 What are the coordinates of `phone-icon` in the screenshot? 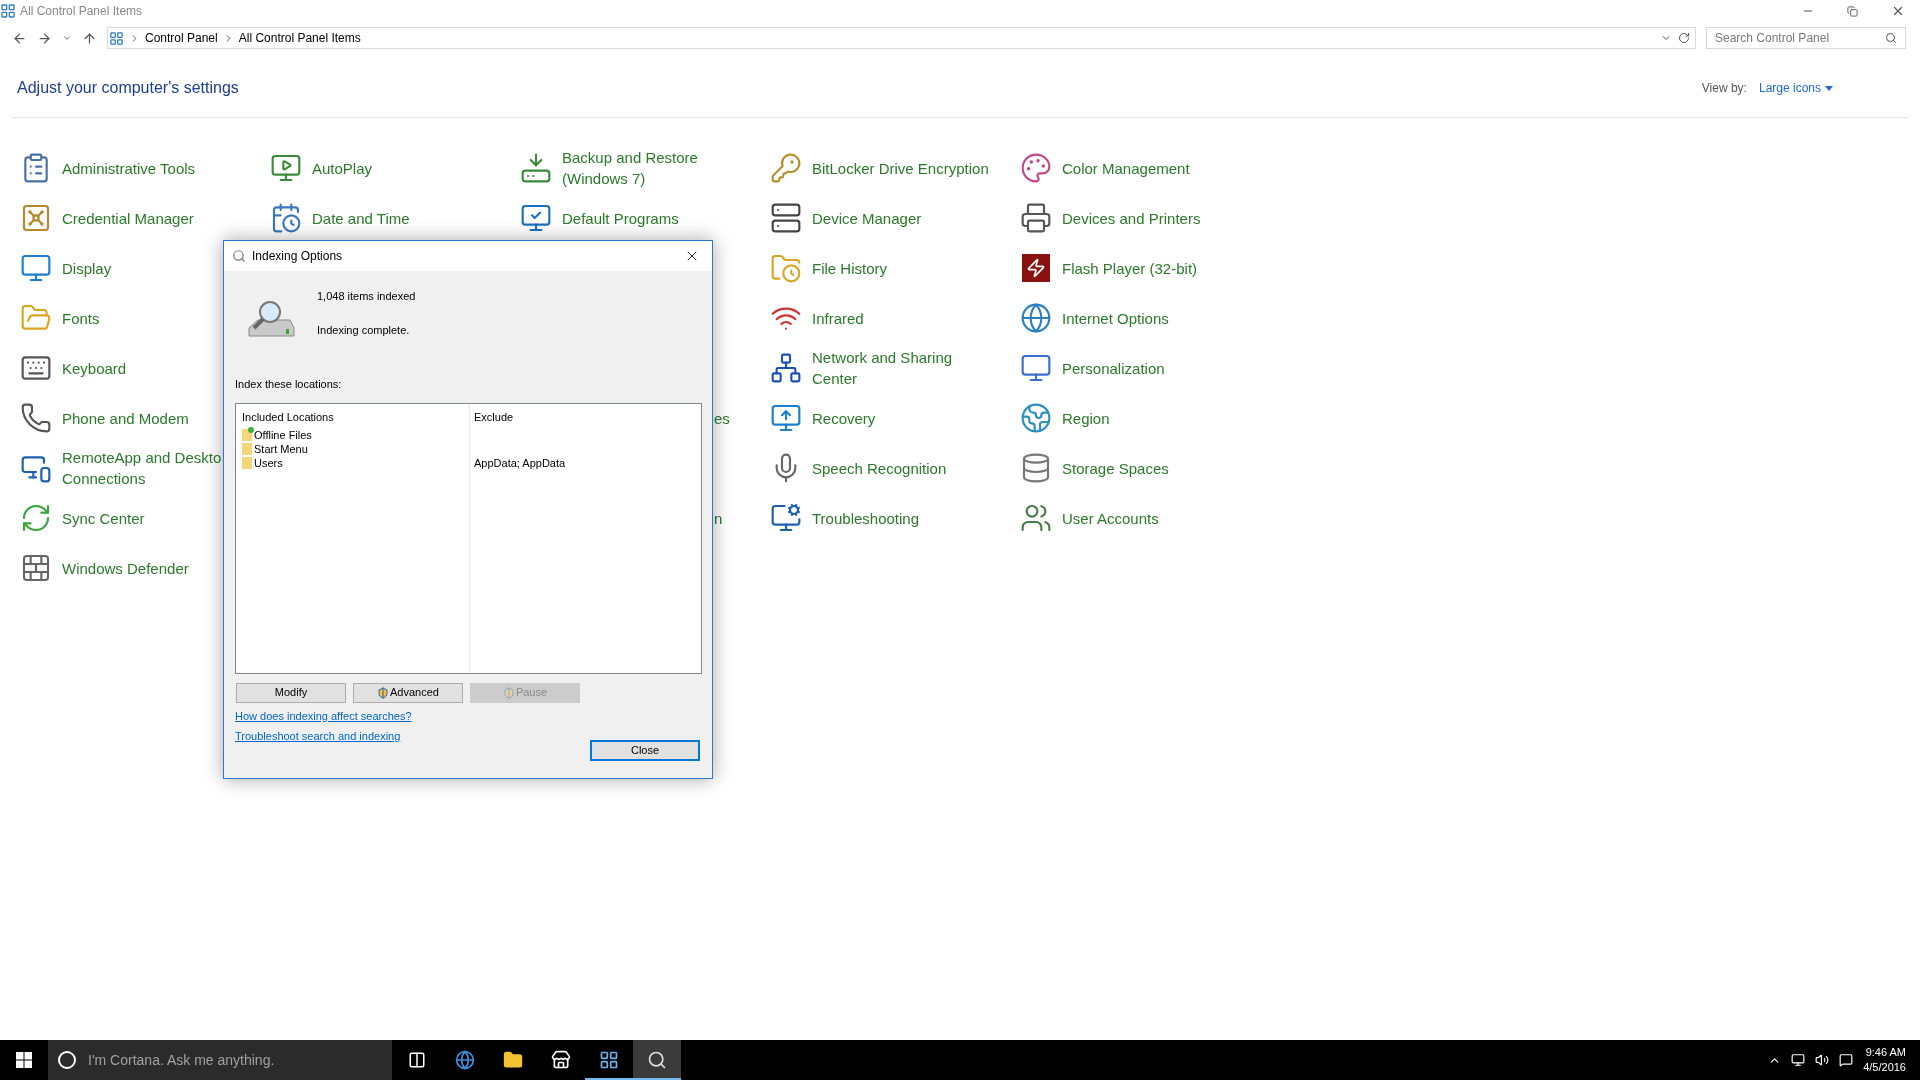 It's located at (36, 418).